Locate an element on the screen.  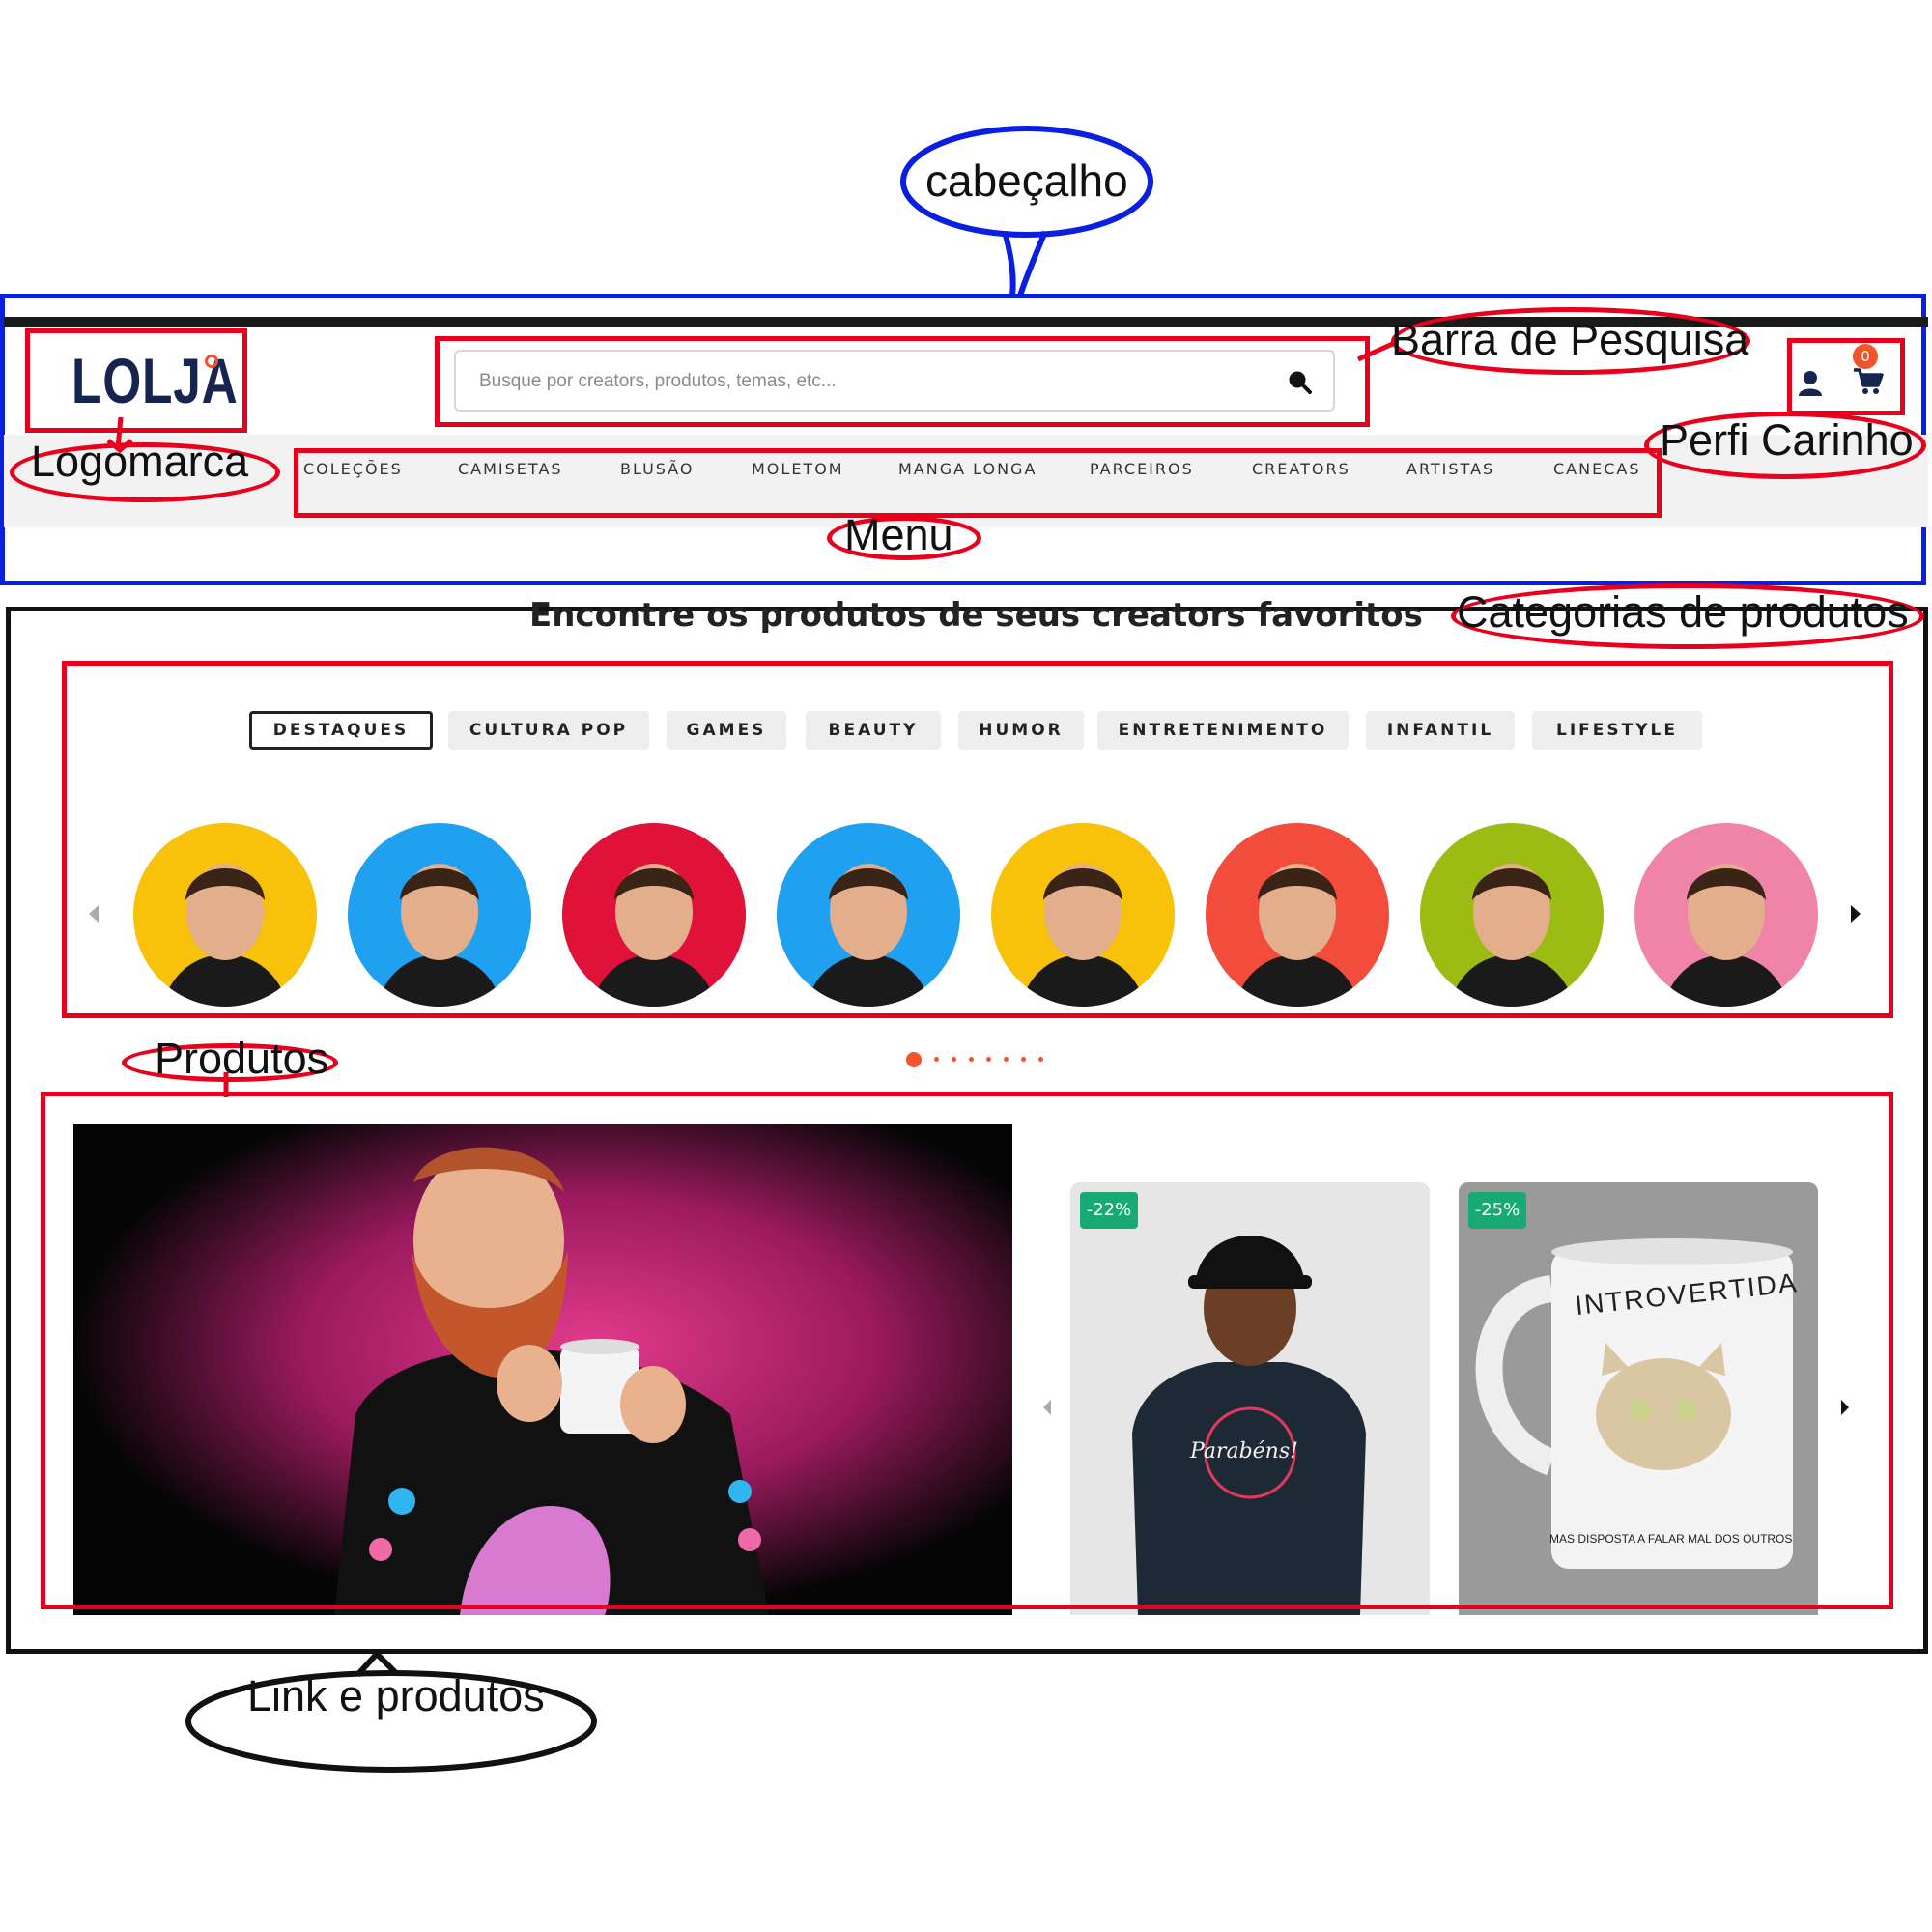
tab-humor: HUMOR is located at coordinates (1021, 730).